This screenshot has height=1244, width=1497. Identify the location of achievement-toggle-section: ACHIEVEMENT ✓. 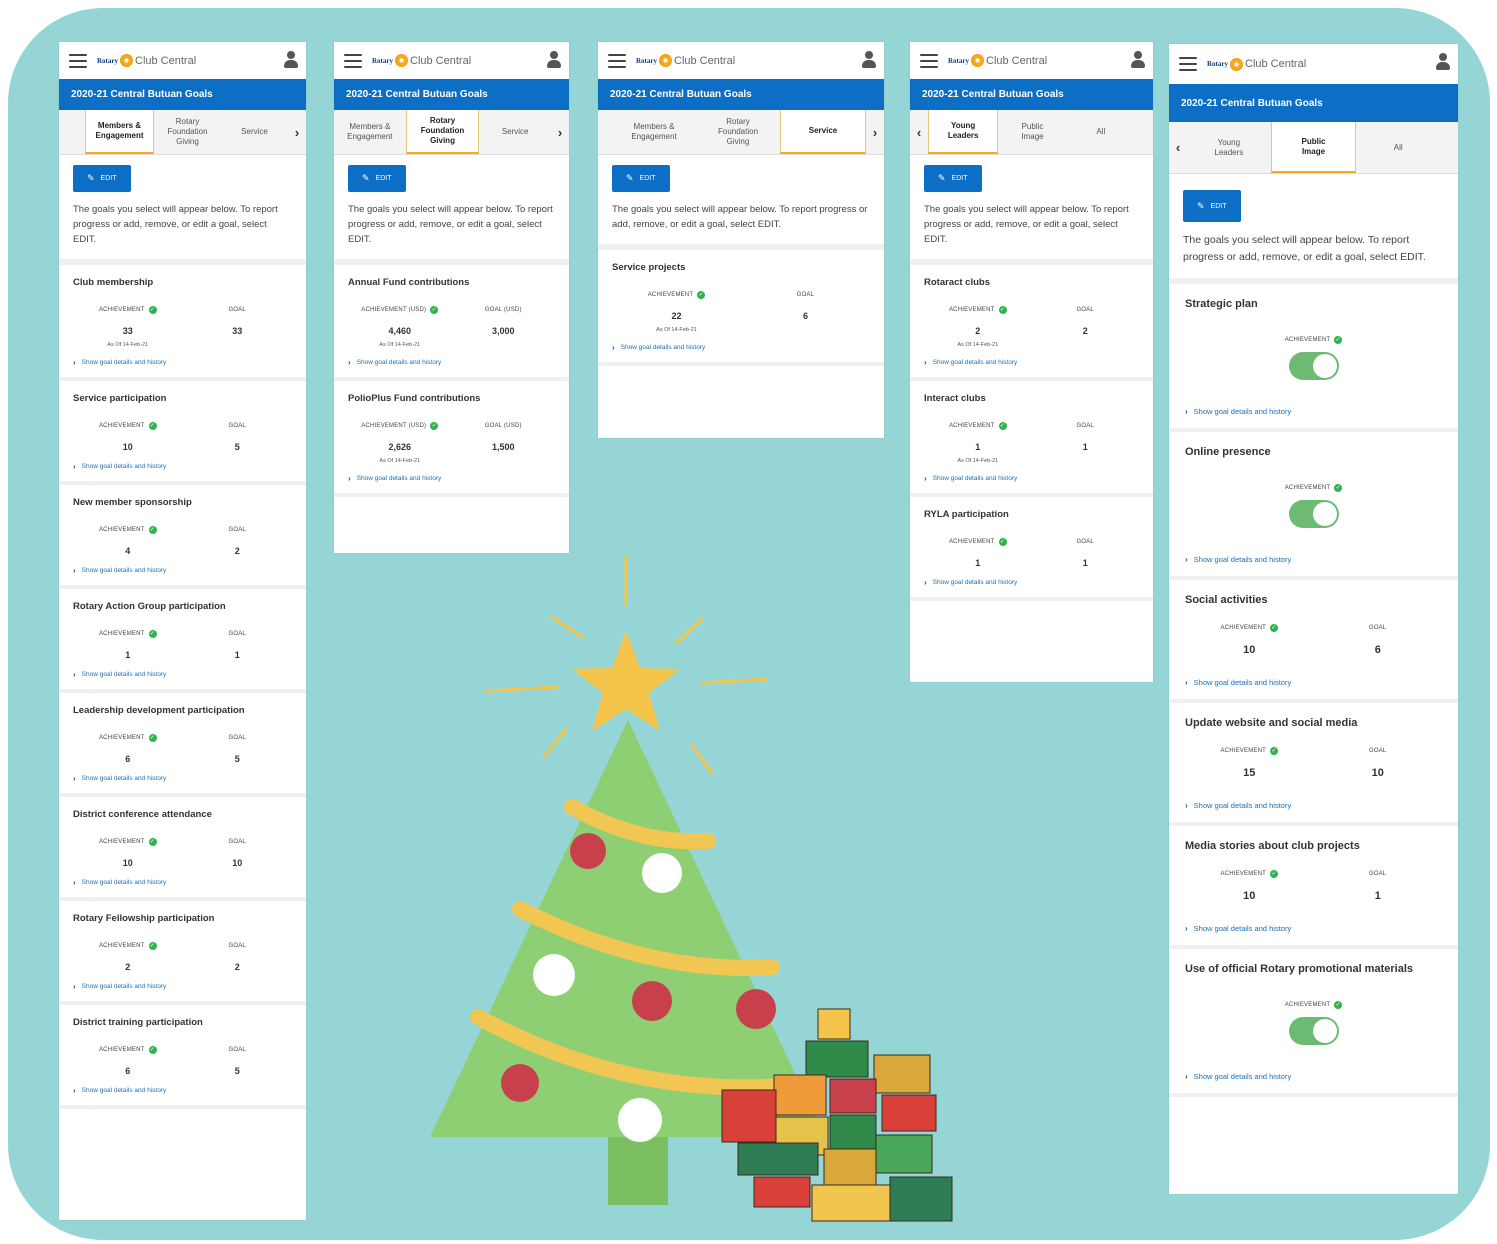
(1313, 356).